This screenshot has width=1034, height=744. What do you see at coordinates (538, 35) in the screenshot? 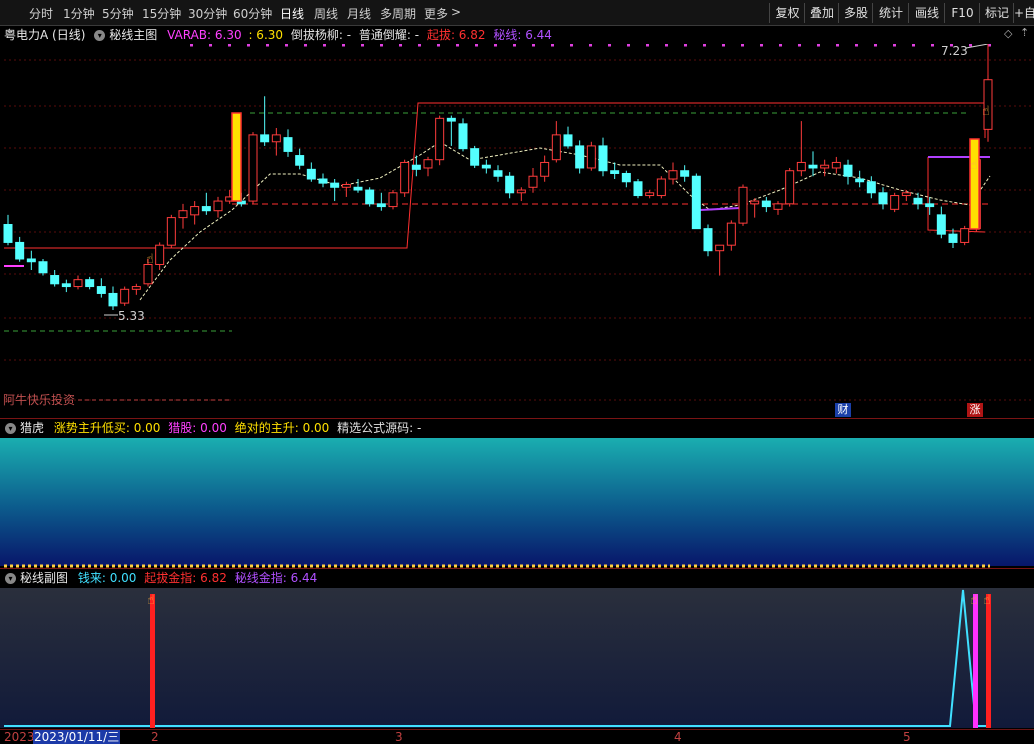
I see `mixian-value: 6.44` at bounding box center [538, 35].